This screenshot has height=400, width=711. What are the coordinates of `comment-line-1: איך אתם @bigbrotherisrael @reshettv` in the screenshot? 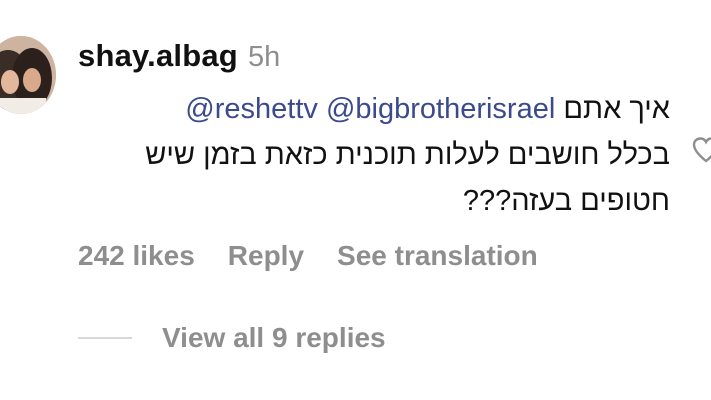 It's located at (374, 109).